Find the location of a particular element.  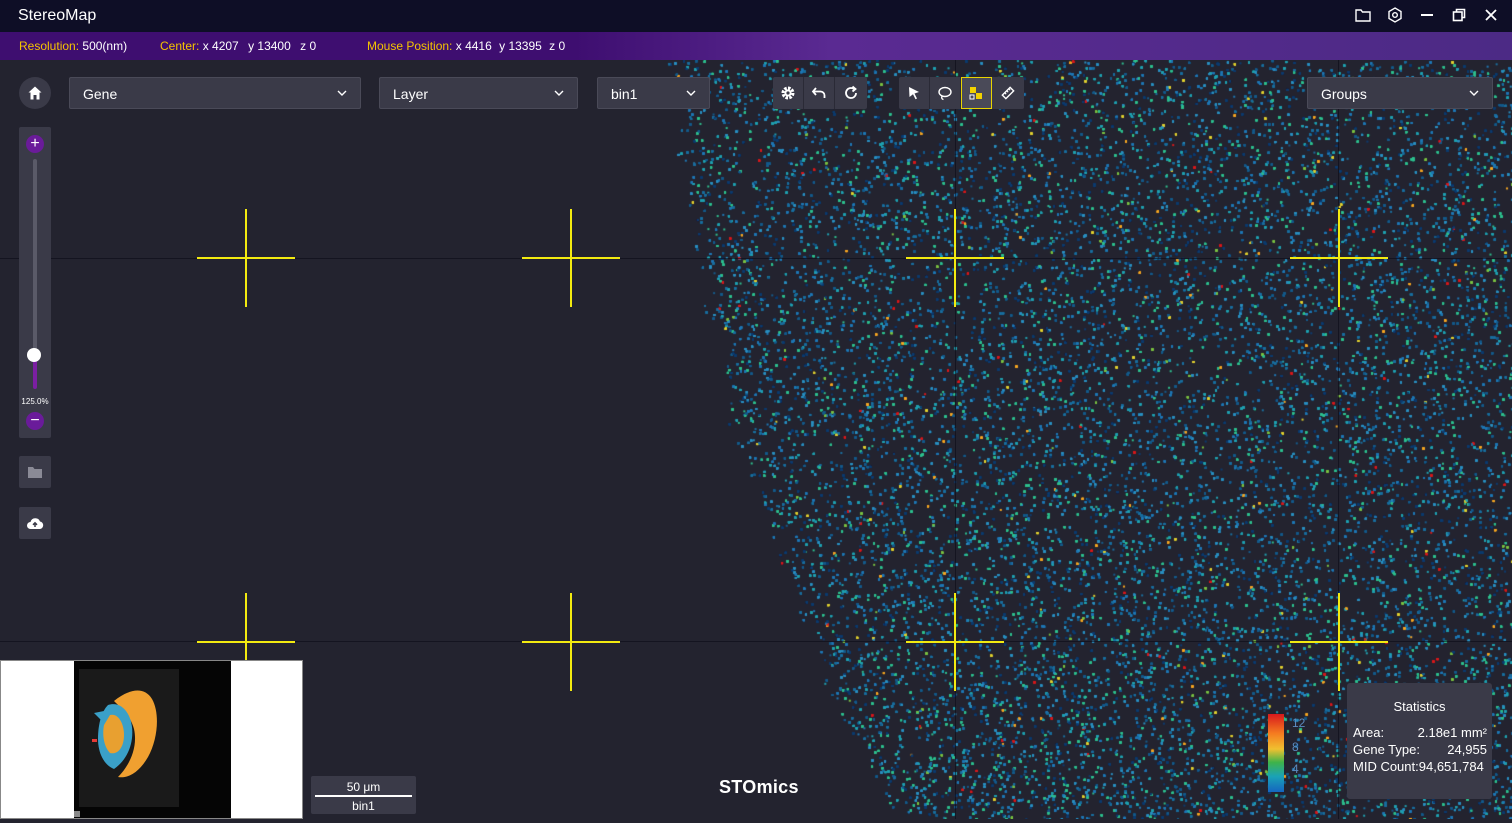

lasso-icon is located at coordinates (945, 93).